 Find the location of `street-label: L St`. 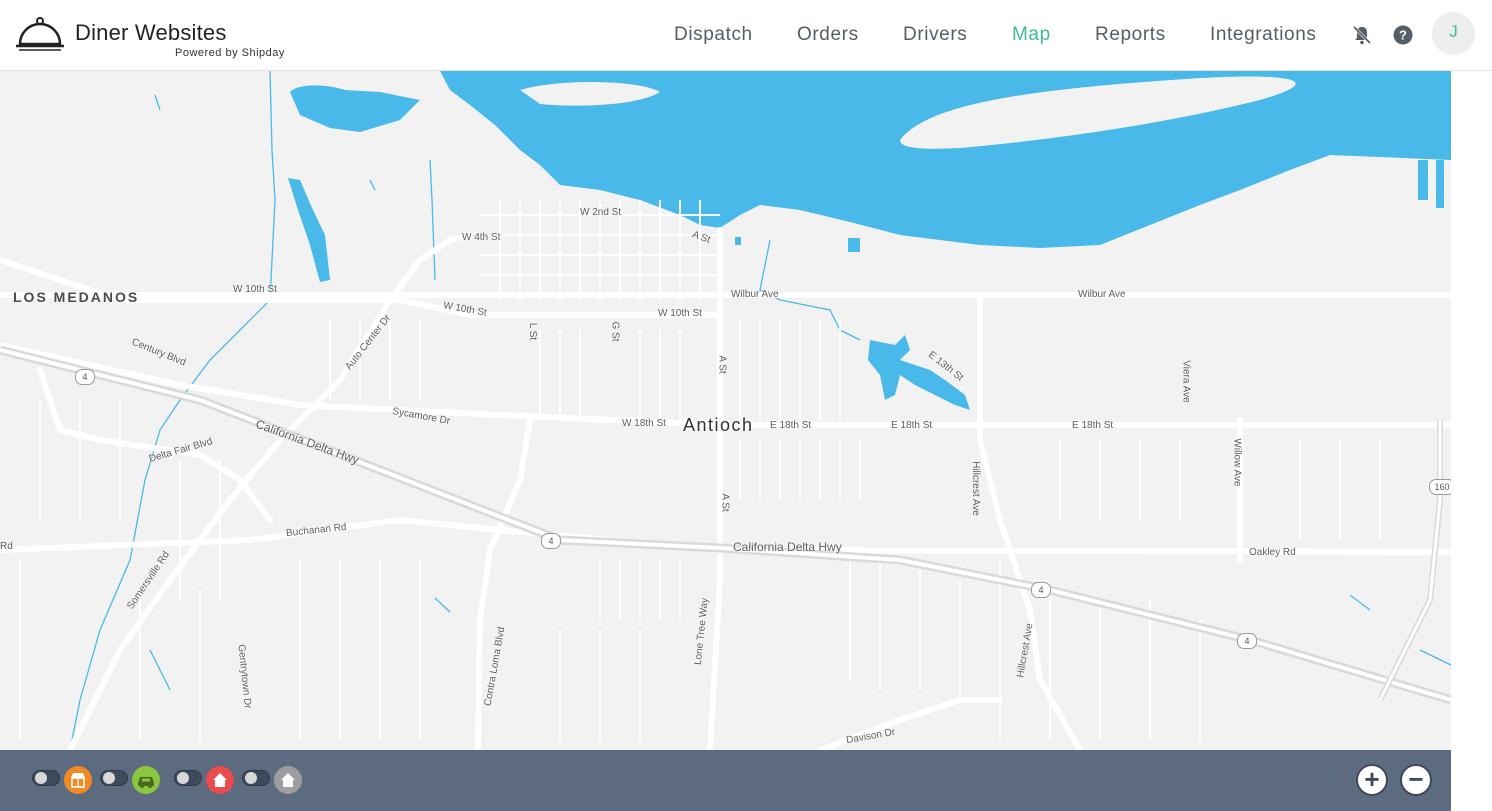

street-label: L St is located at coordinates (533, 331).